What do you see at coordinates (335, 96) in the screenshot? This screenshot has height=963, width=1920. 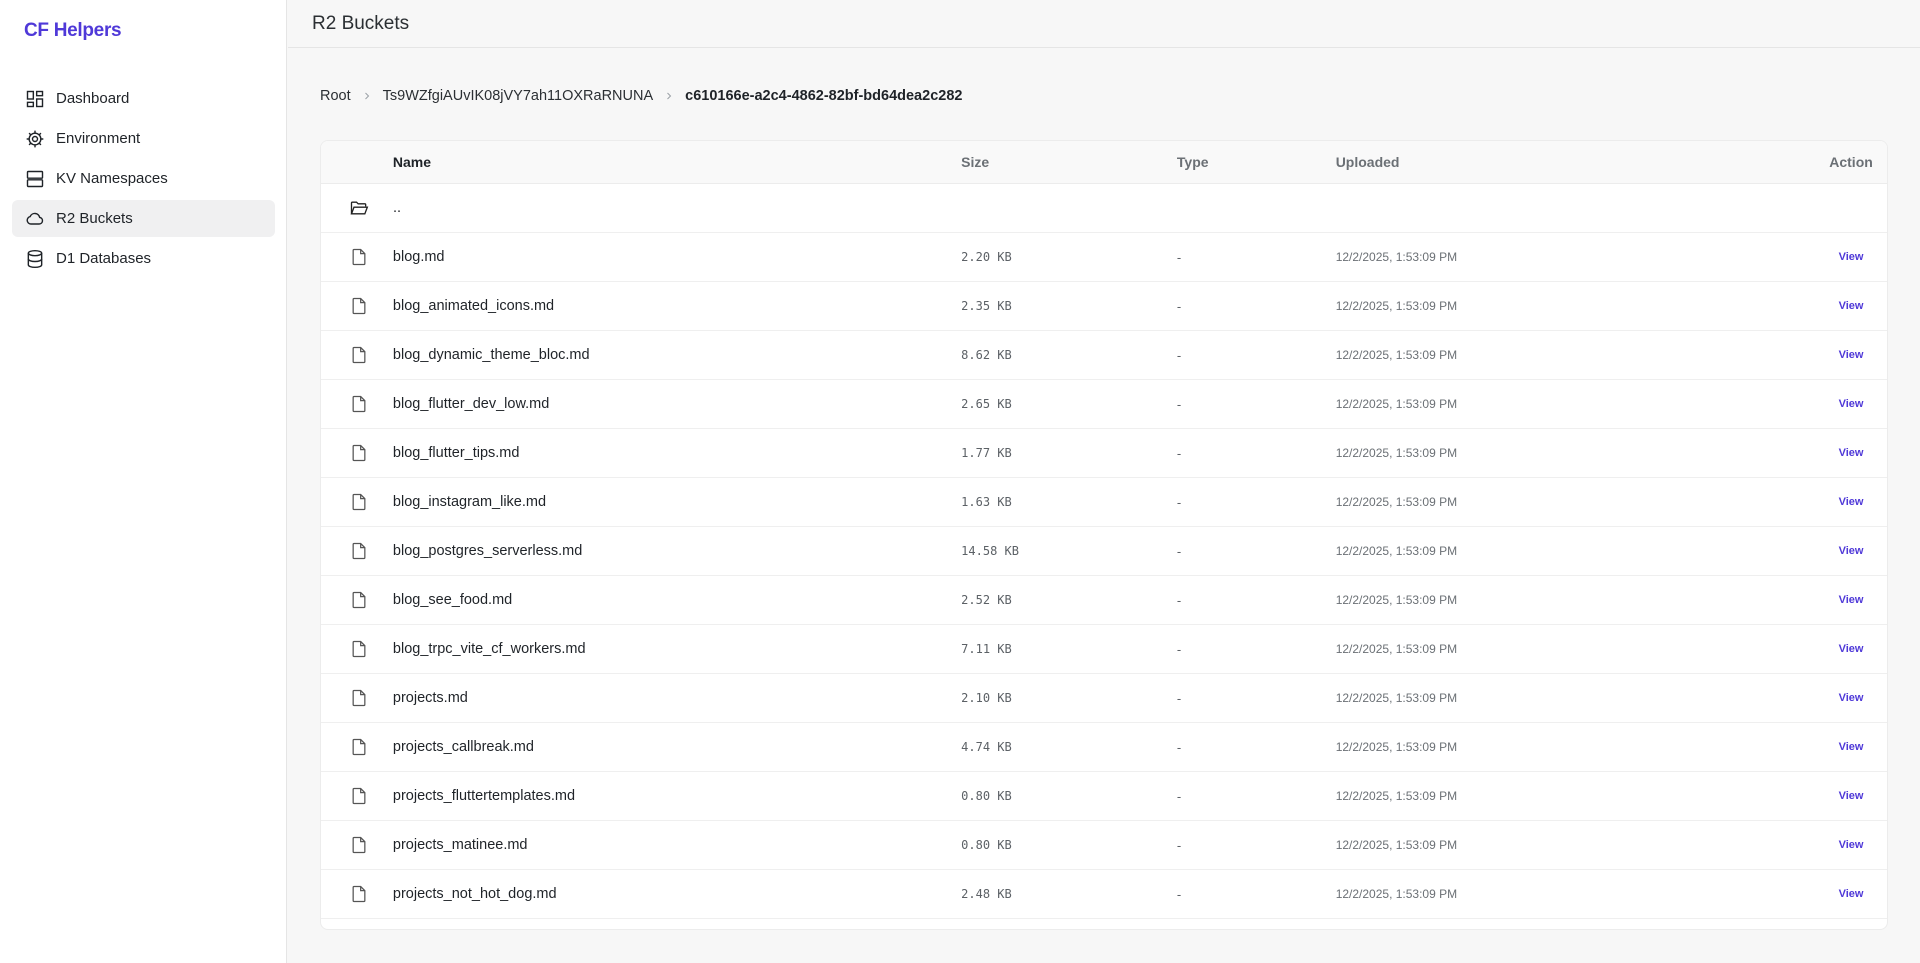 I see `breadcrumb-root: Root` at bounding box center [335, 96].